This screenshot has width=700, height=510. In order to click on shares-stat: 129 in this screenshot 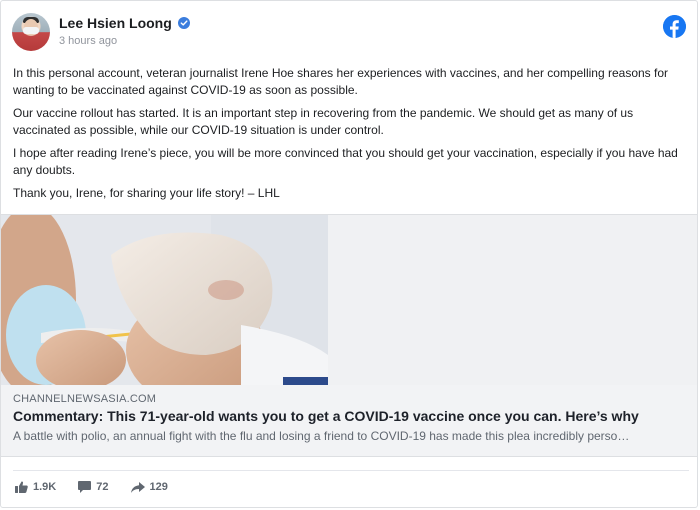, I will do `click(149, 487)`.